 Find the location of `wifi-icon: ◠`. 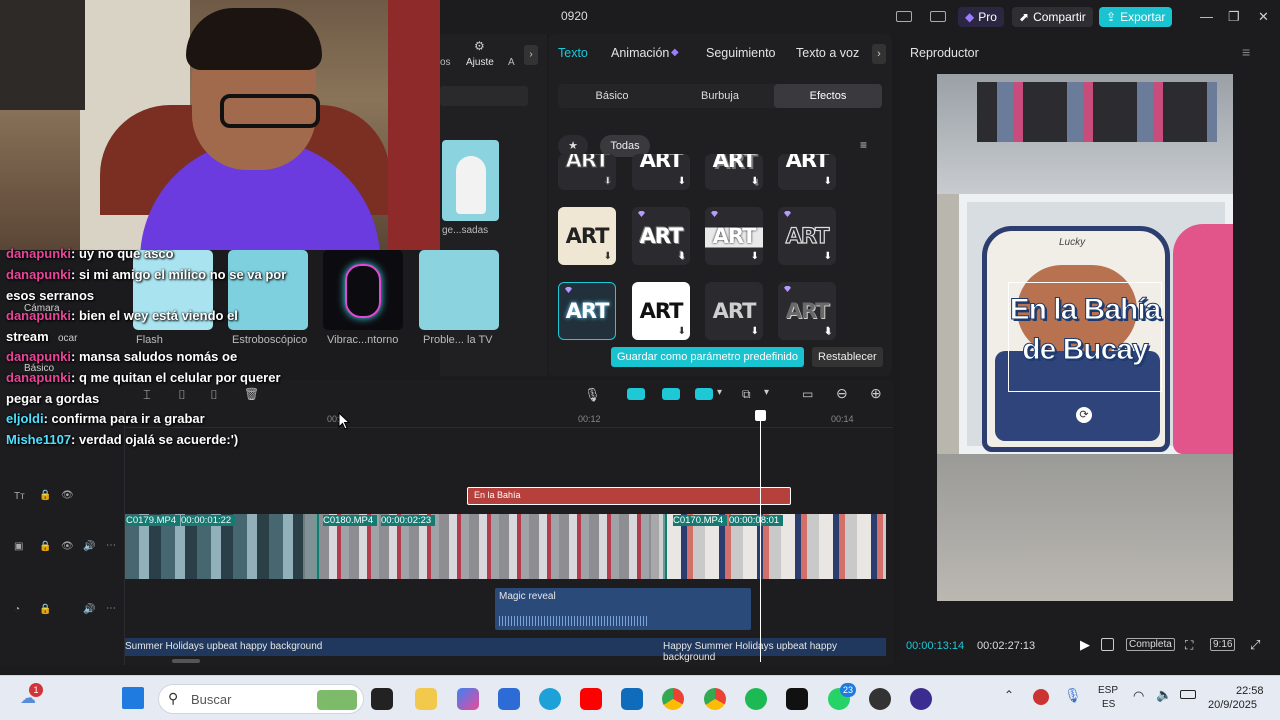

wifi-icon: ◠ is located at coordinates (1138, 696).